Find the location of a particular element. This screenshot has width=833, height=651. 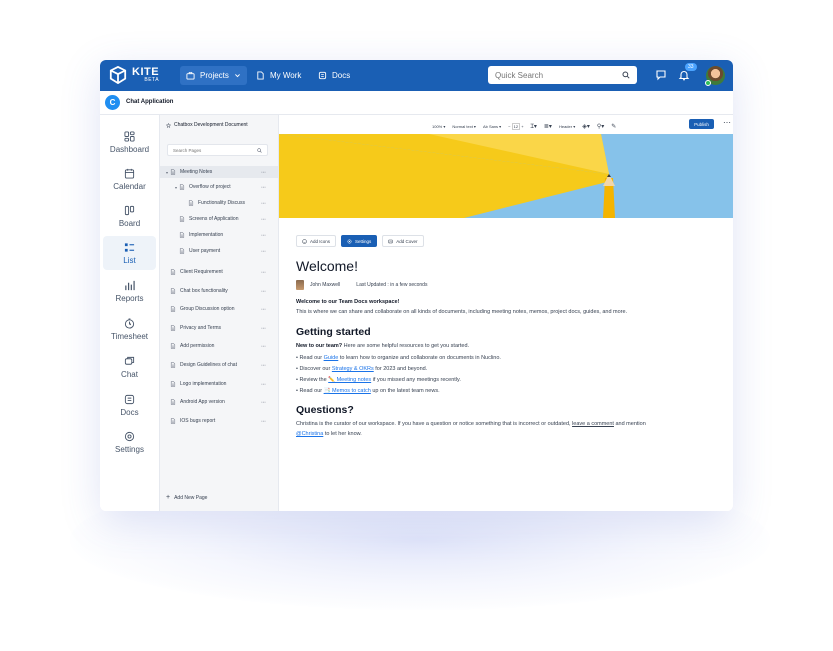

page-list-item: Chat box functionality ••• is located at coordinates (219, 291).